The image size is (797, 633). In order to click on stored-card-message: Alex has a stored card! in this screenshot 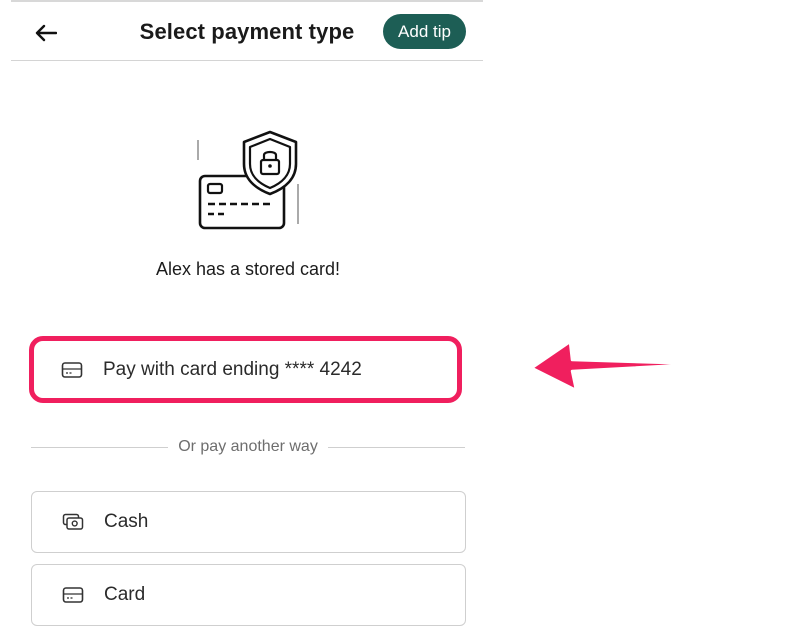, I will do `click(248, 269)`.